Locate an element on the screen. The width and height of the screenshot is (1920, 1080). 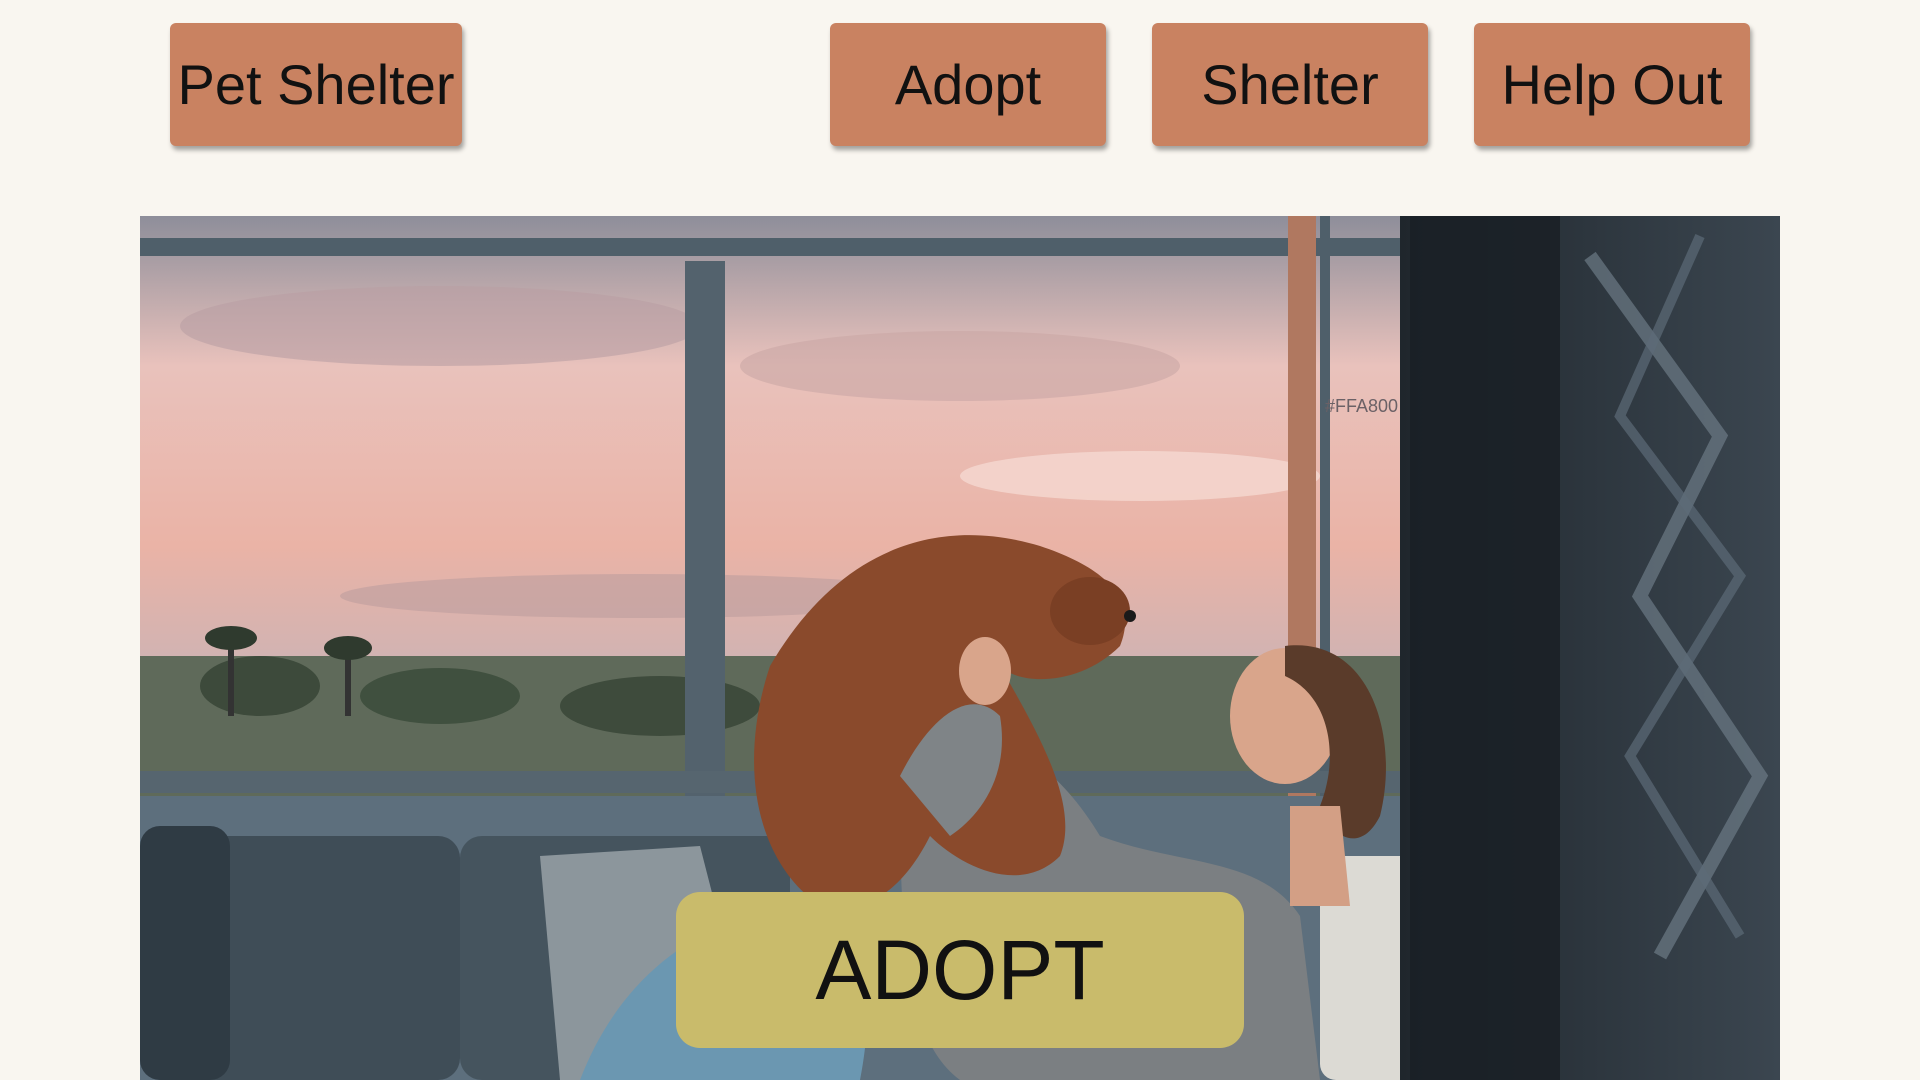
adopt-cta-button: ADOPT is located at coordinates (960, 970).